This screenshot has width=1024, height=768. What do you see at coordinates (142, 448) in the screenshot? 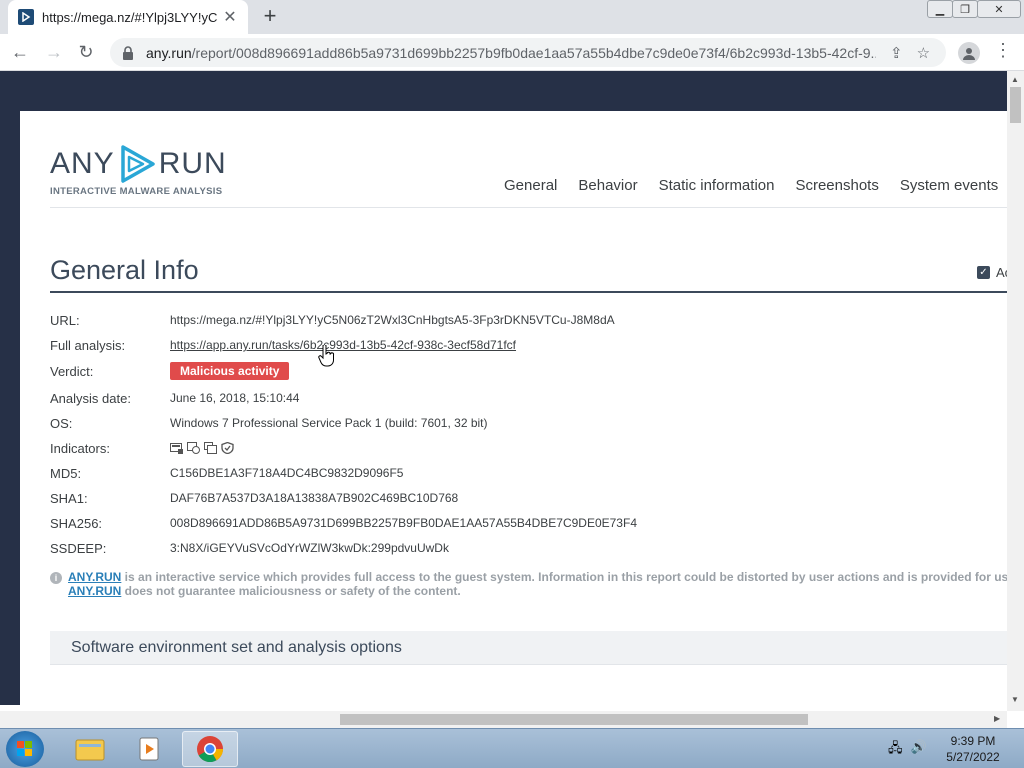
I see `row-indicators: Indicators:` at bounding box center [142, 448].